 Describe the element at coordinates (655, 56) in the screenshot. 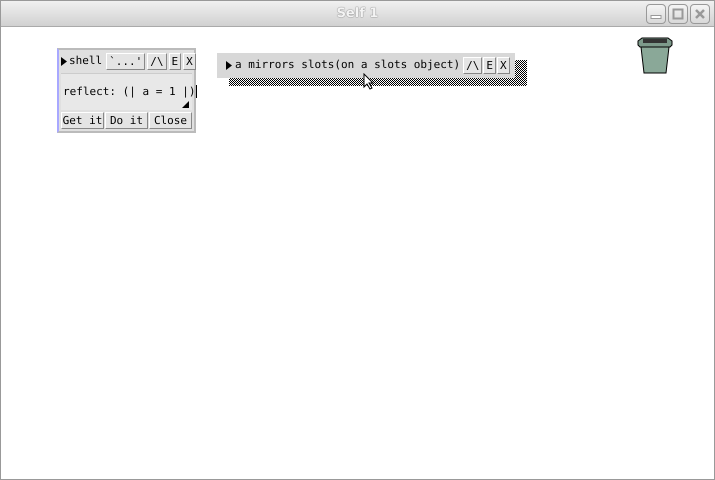

I see `trash-can-icon` at that location.